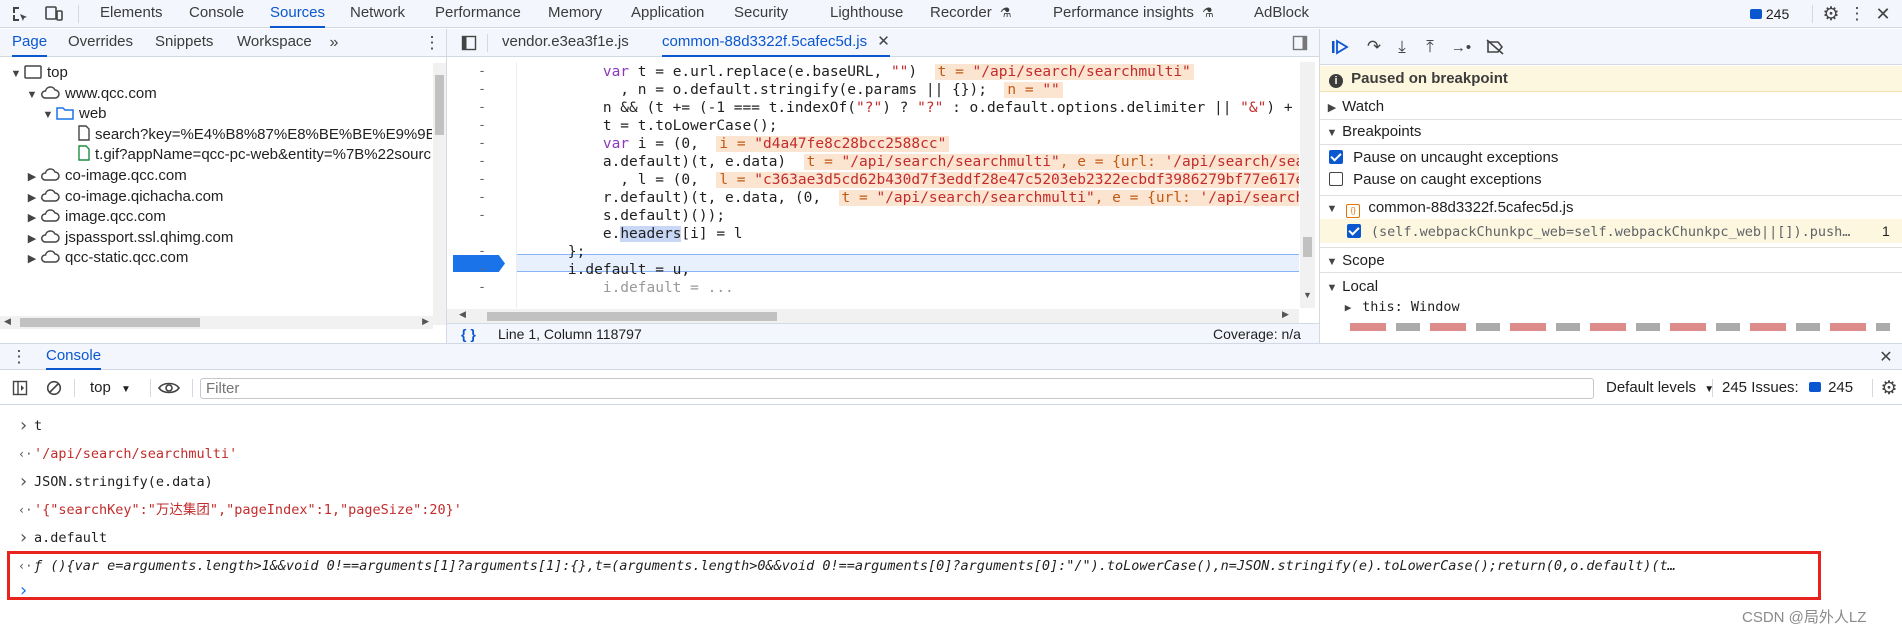 This screenshot has height=632, width=1902. Describe the element at coordinates (110, 388) in the screenshot. I see `context-selector: top ▼` at that location.